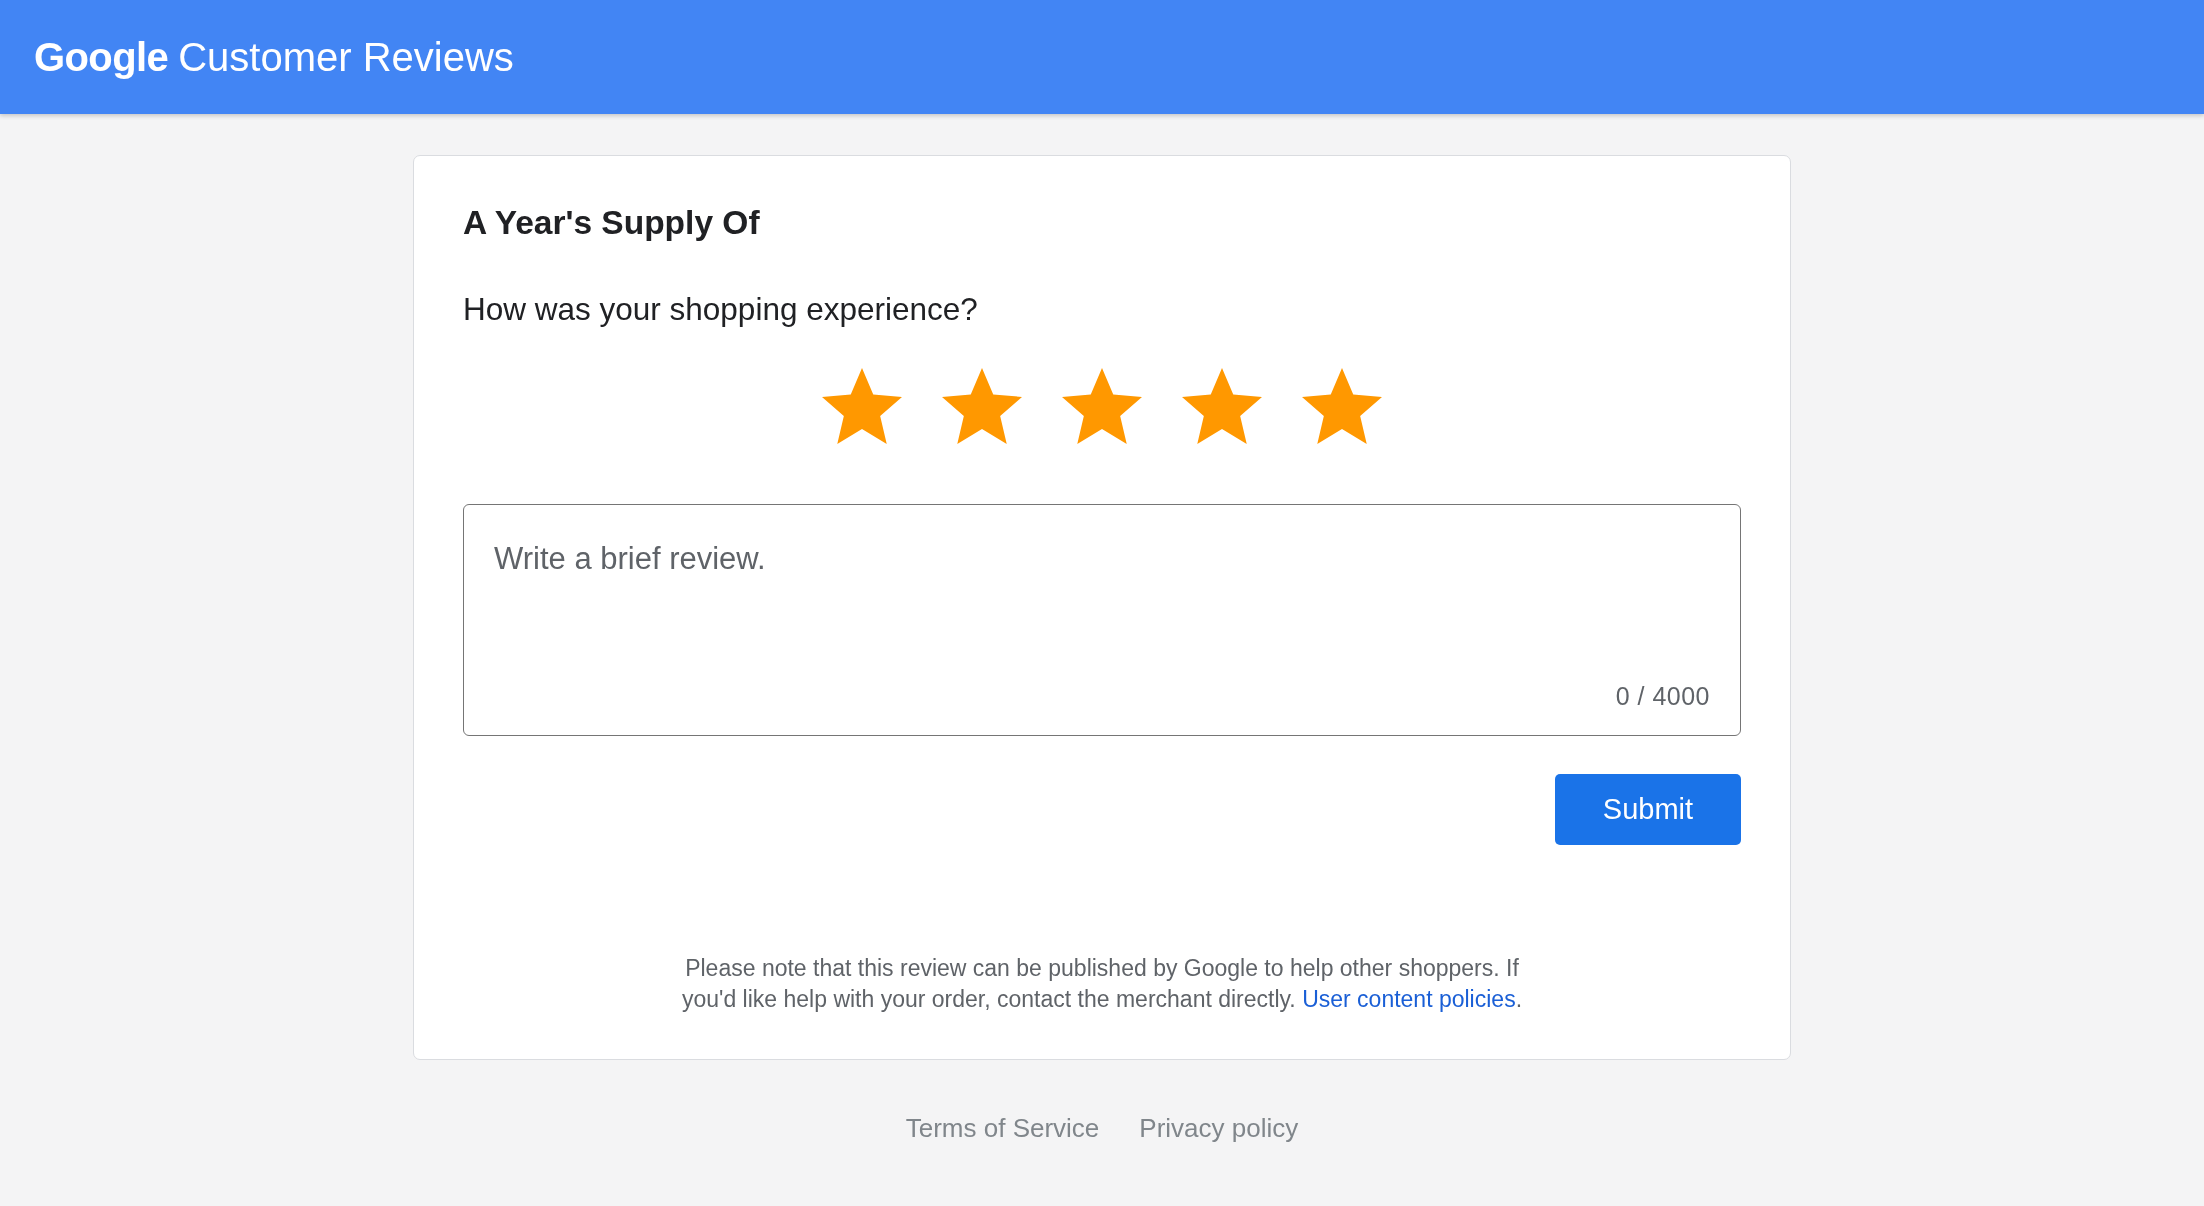 Image resolution: width=2204 pixels, height=1206 pixels. I want to click on footer-link: Terms of Service, so click(1002, 1128).